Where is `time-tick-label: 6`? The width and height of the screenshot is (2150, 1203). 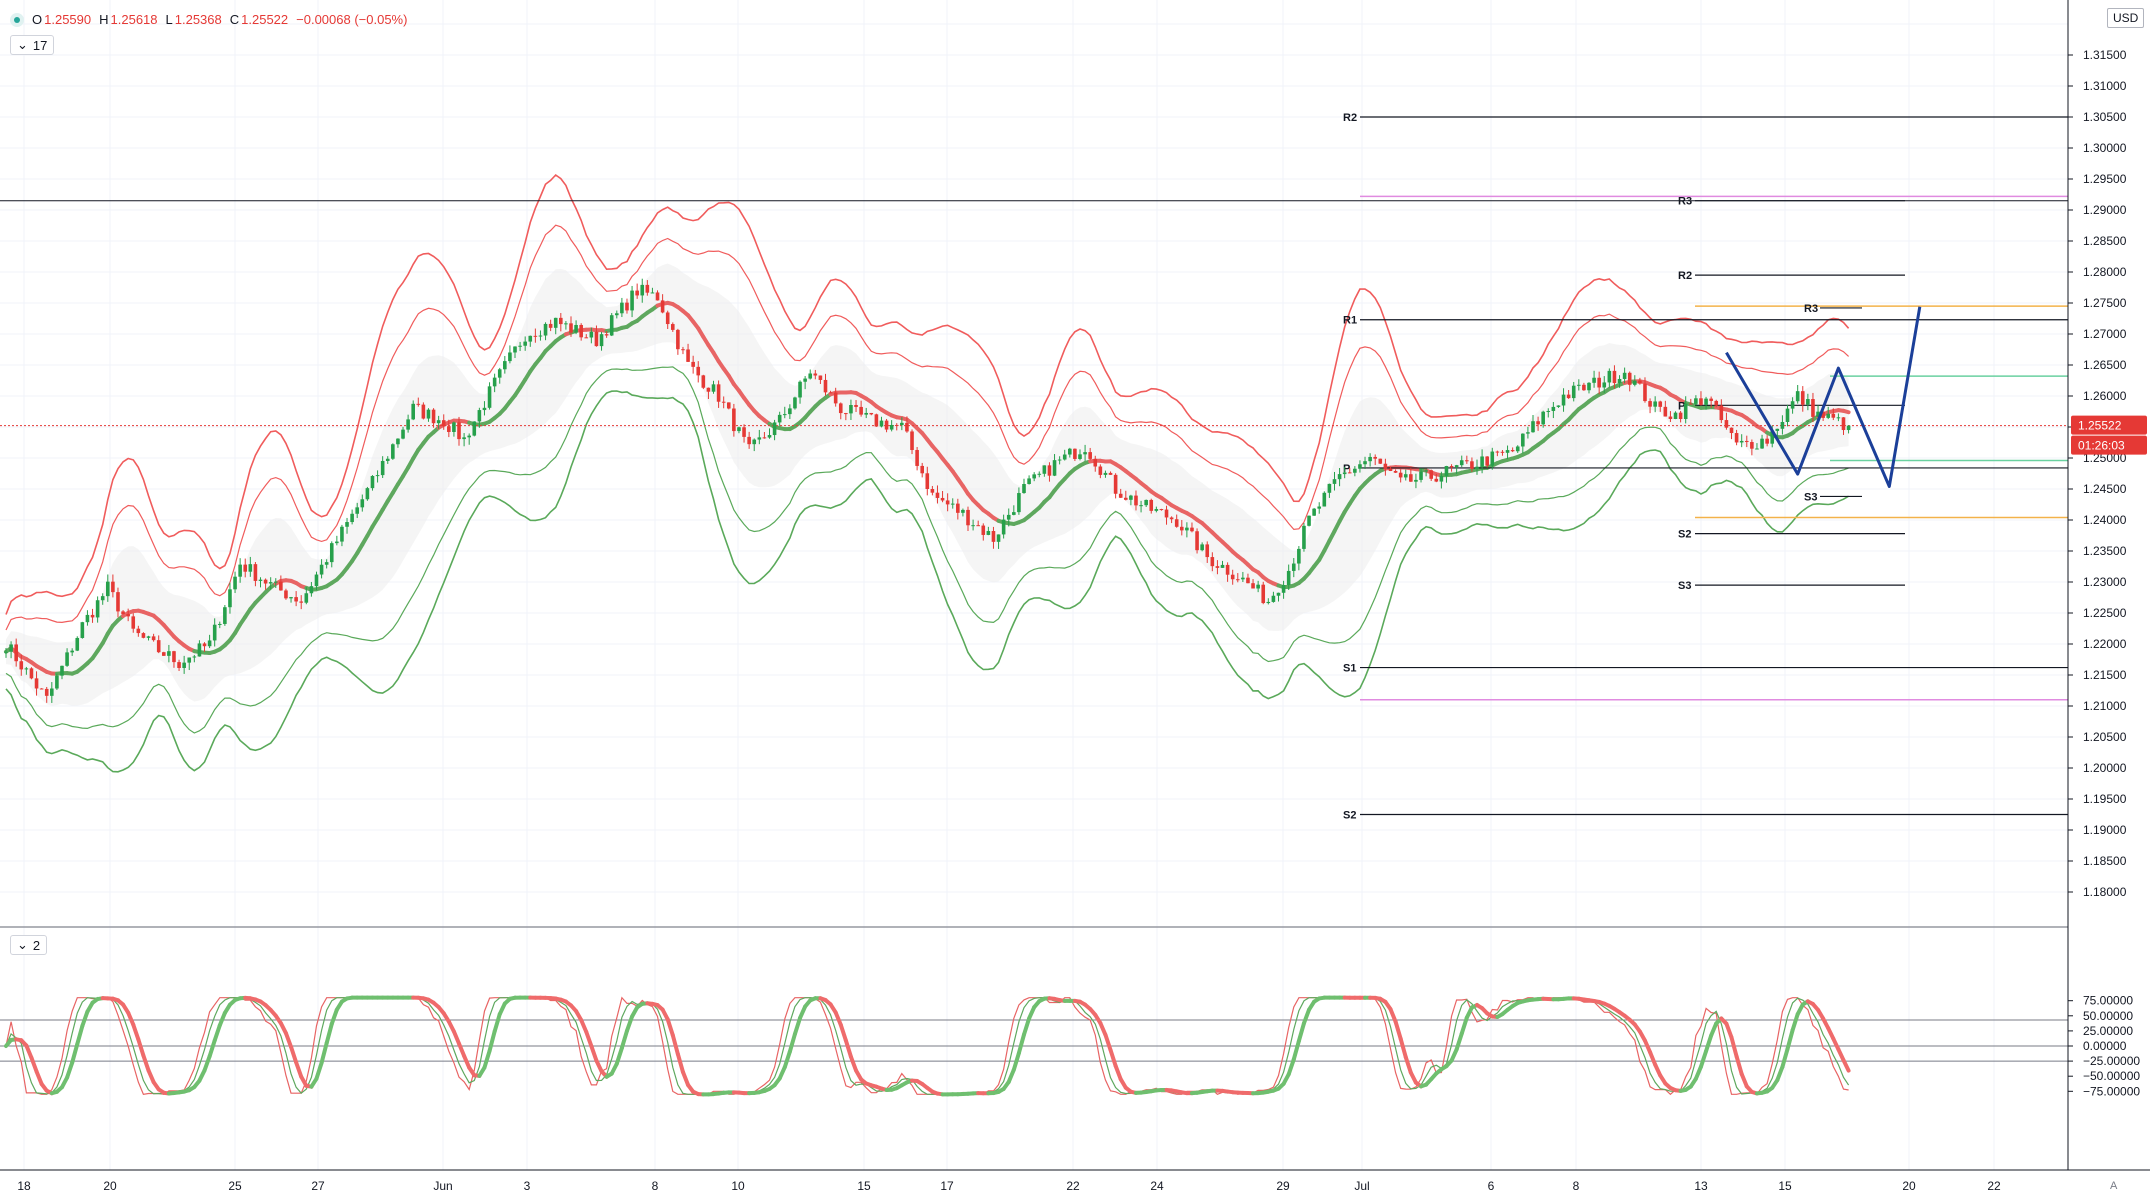 time-tick-label: 6 is located at coordinates (1491, 1186).